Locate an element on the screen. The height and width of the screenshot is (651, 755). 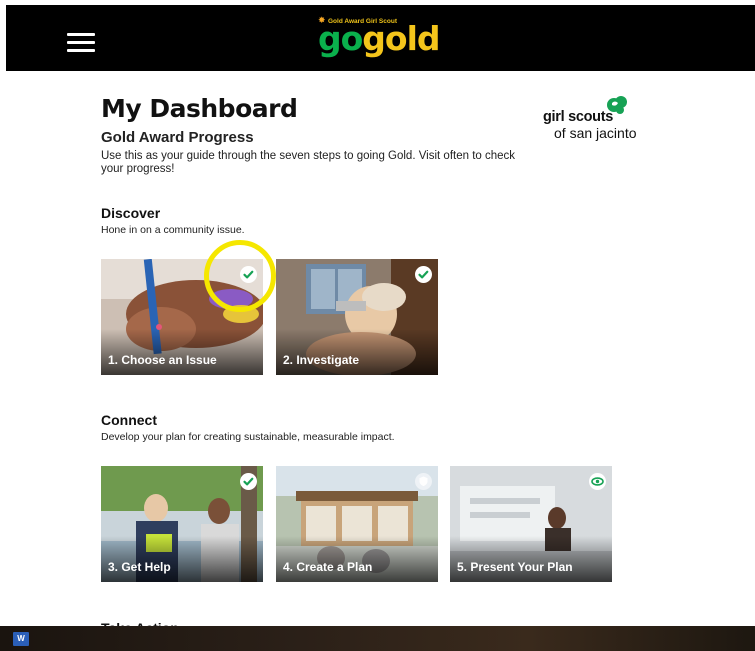
gs-logo-line2: of san jacinto is located at coordinates (595, 133).